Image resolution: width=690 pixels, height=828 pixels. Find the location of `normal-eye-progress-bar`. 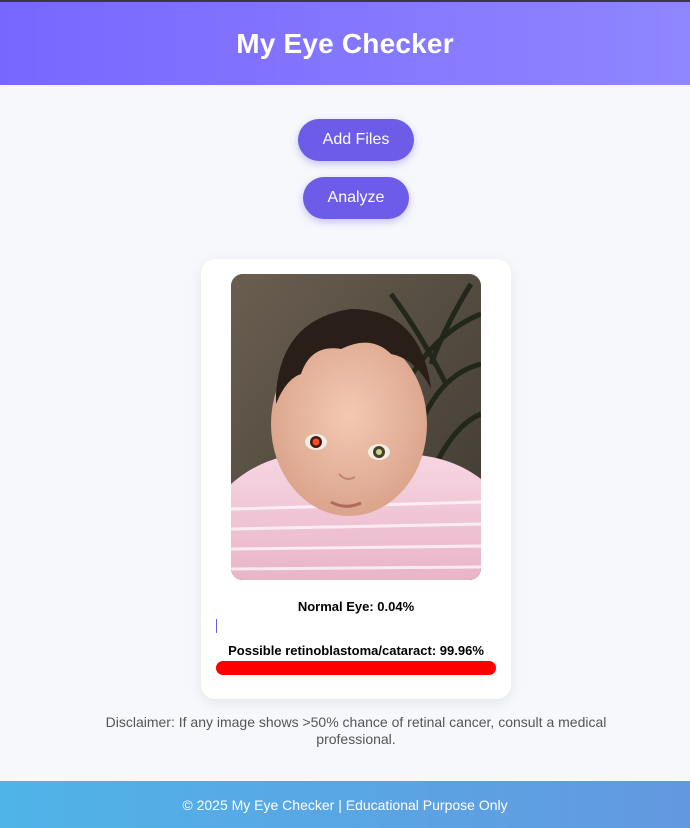

normal-eye-progress-bar is located at coordinates (356, 626).